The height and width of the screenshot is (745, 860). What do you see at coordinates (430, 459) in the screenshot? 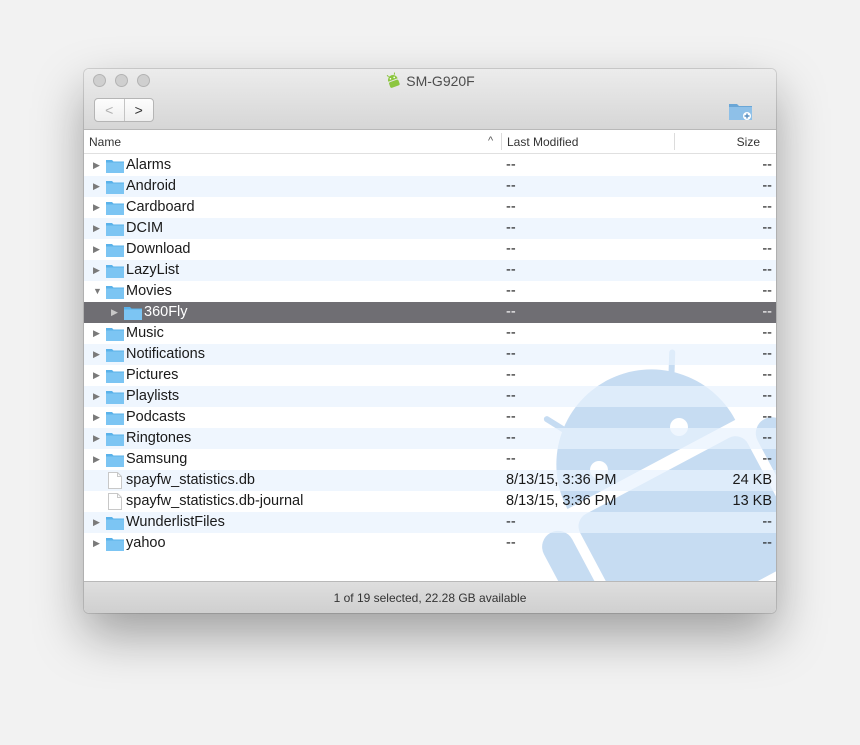
I see `folder-row: ▶ Samsung -- --` at bounding box center [430, 459].